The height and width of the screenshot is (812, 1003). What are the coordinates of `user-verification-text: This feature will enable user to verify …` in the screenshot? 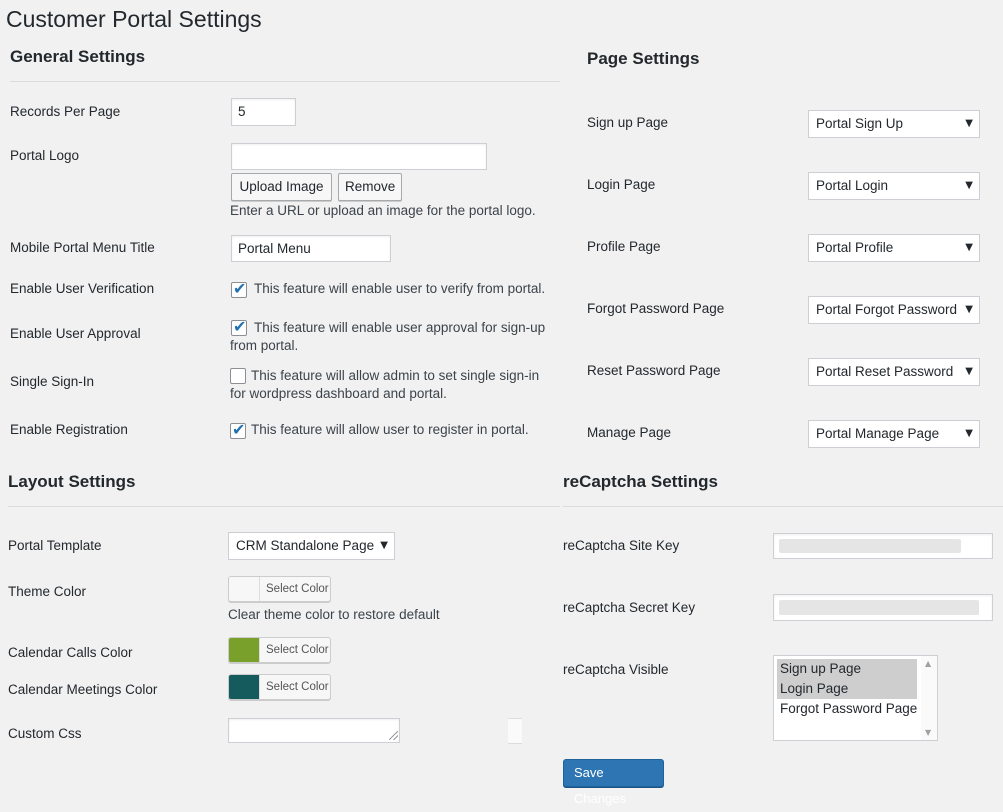 It's located at (400, 288).